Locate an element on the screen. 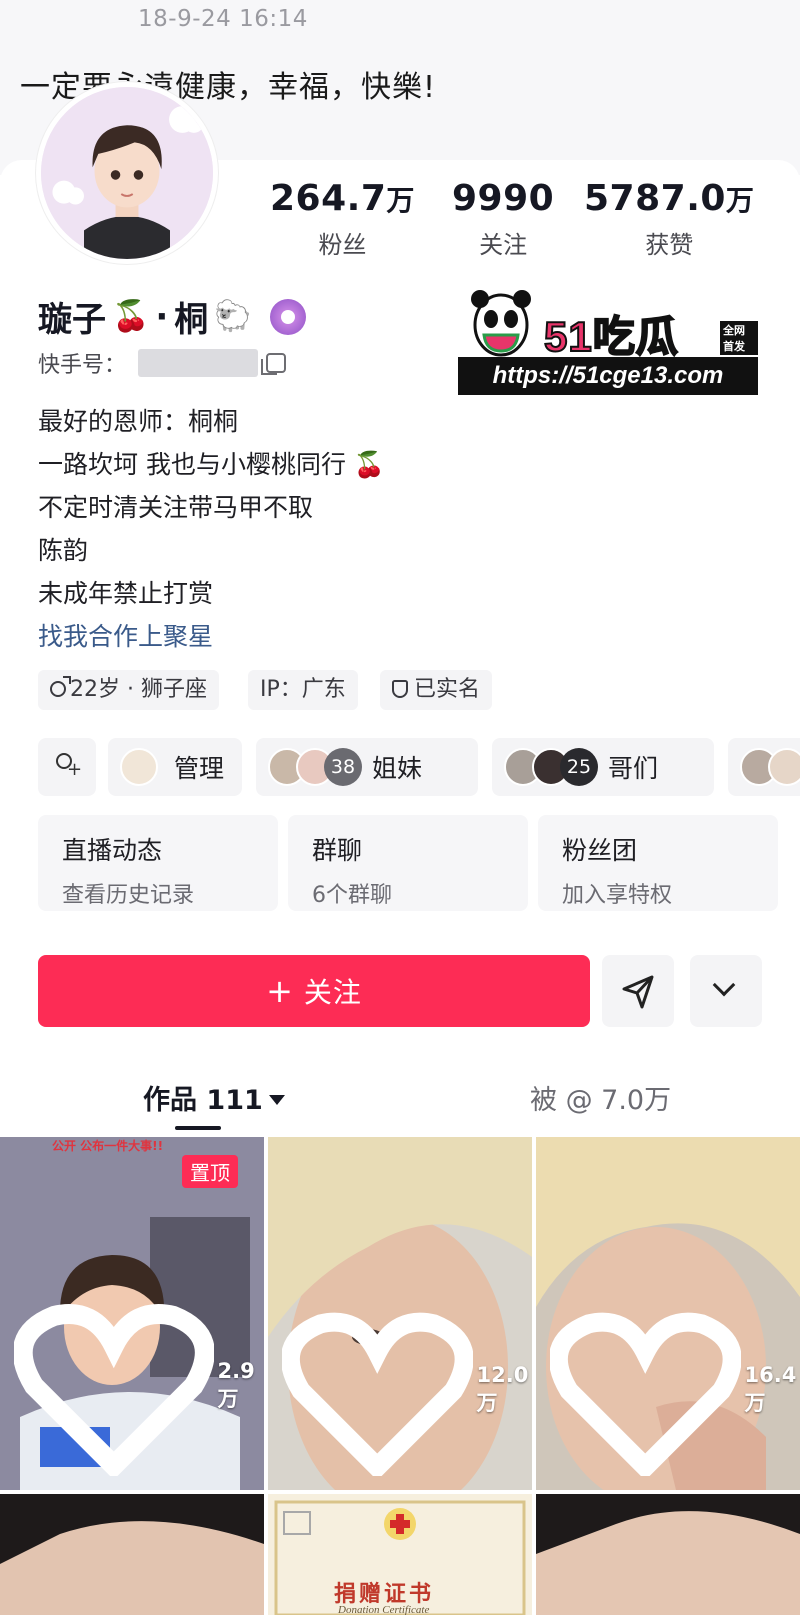  manage-button: 管理 is located at coordinates (175, 767).